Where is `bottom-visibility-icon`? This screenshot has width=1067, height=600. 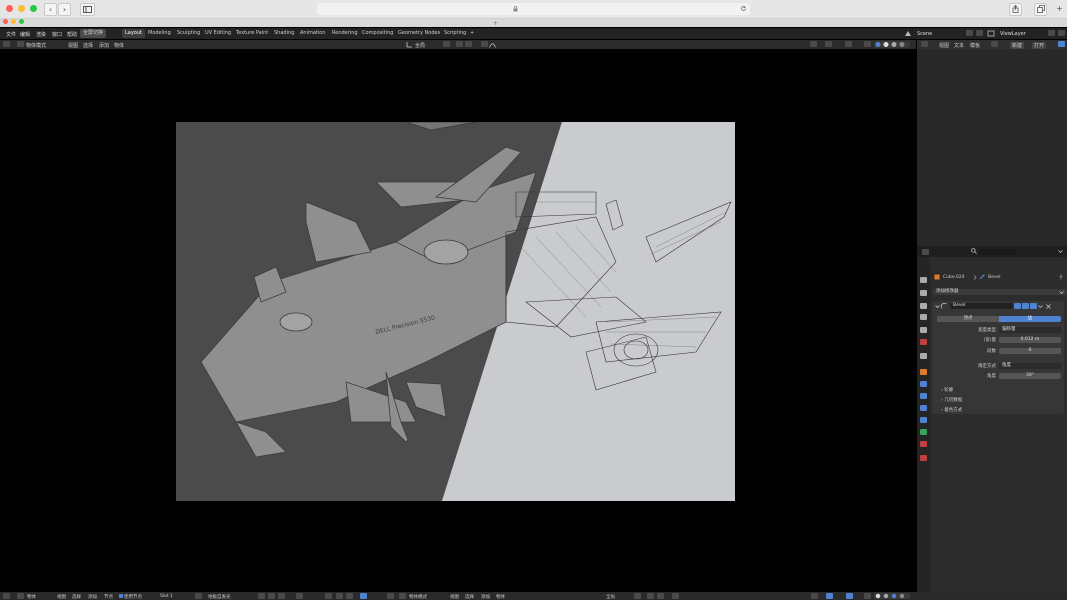 bottom-visibility-icon is located at coordinates (814, 596).